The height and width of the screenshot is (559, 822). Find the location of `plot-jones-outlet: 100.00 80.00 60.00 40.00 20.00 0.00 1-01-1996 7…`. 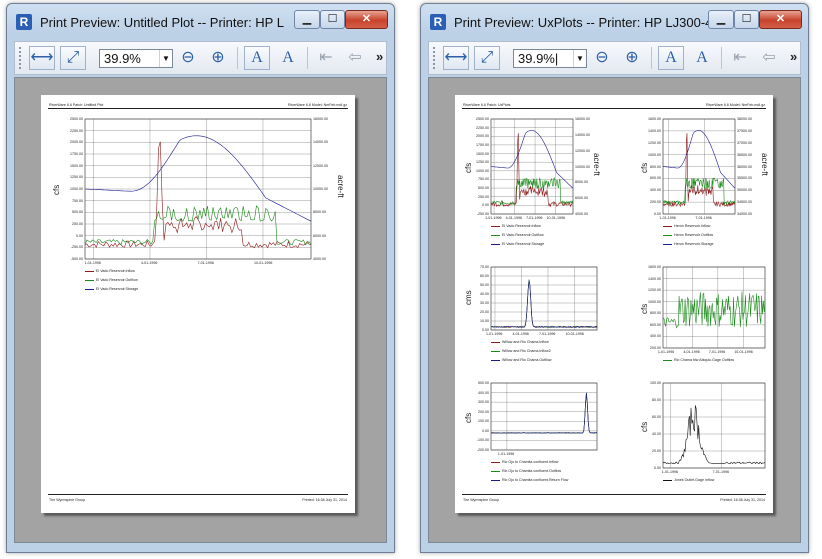

plot-jones-outlet: 100.00 80.00 60.00 40.00 20.00 0.00 1-01-1996 7… is located at coordinates (705, 435).